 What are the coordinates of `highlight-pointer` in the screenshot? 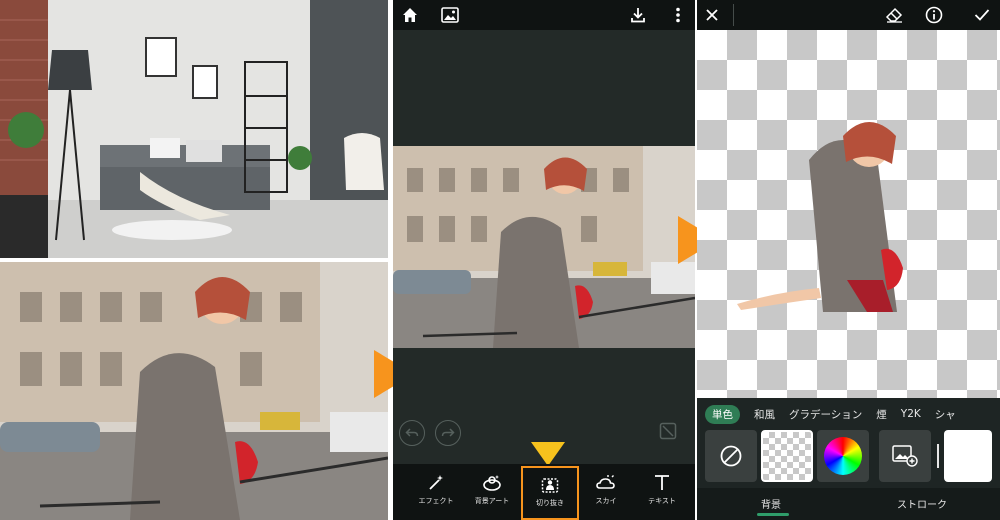 It's located at (548, 454).